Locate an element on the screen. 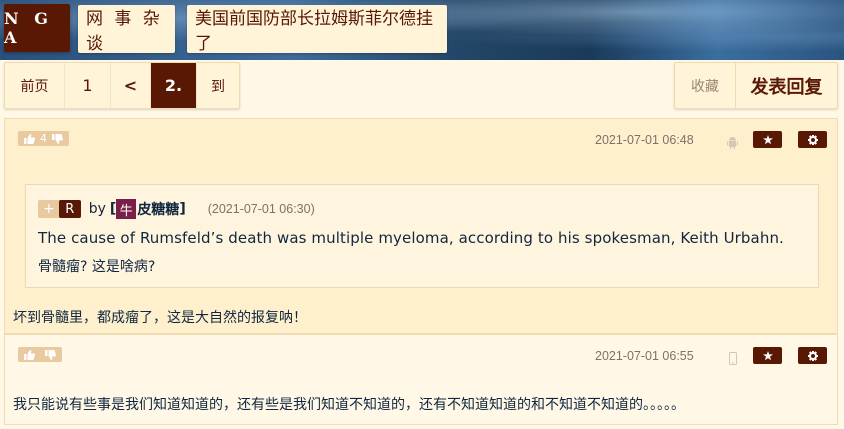 This screenshot has width=844, height=429. vote-widget: 4 is located at coordinates (43, 138).